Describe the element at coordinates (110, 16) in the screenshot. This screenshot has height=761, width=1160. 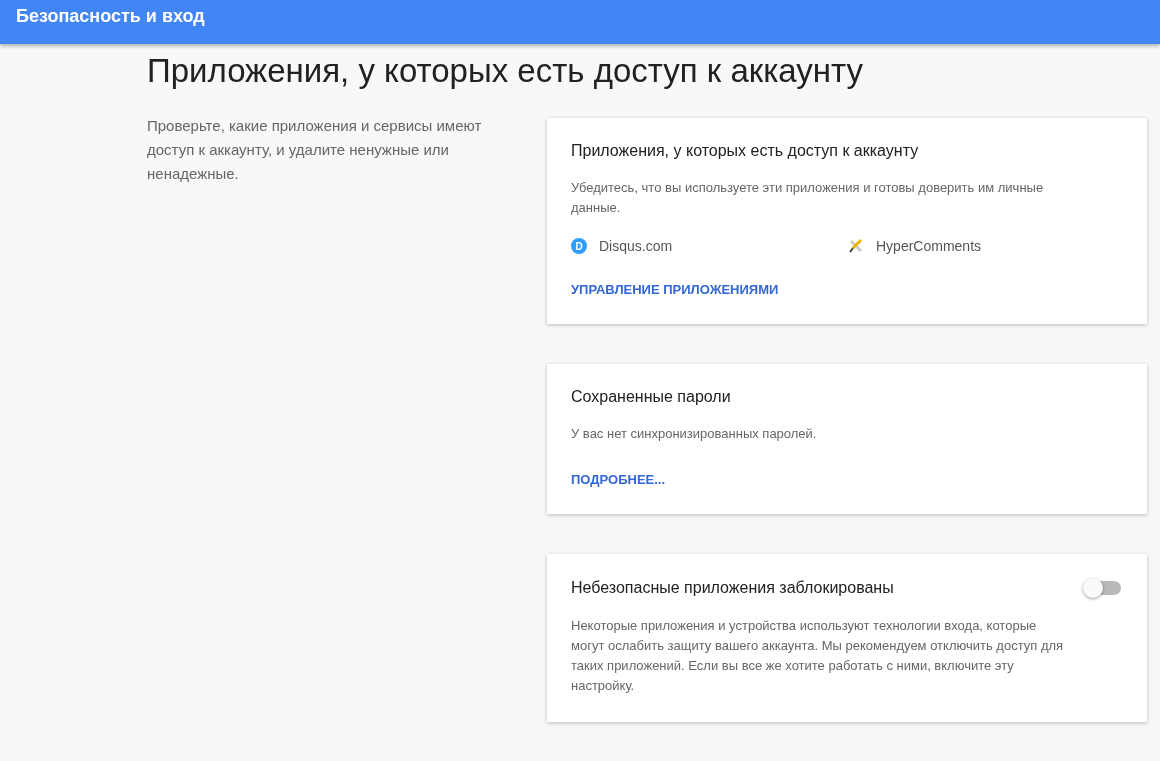
I see `header-title: Безопасность и вход` at that location.